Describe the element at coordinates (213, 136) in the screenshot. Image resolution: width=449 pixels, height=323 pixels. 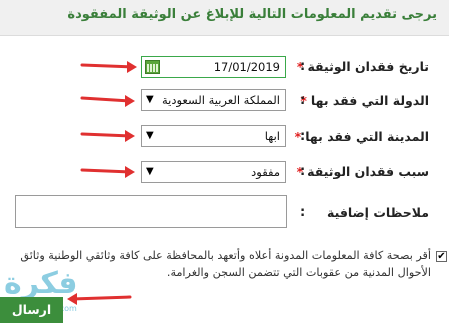
I see `city-select: ▼ ابها` at that location.